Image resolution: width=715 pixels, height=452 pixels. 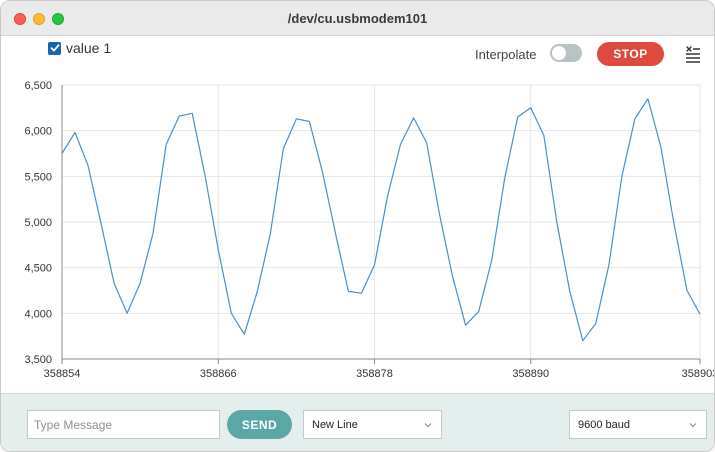 I want to click on series-checkbox, so click(x=54, y=48).